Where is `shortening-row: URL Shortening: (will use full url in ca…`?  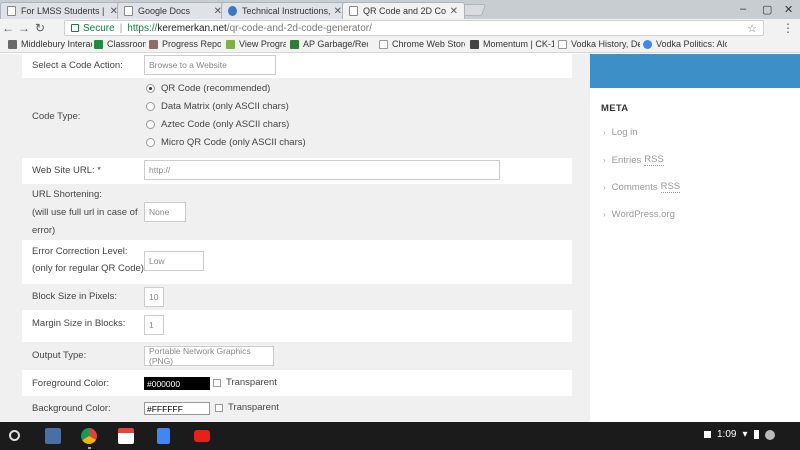 shortening-row: URL Shortening: (will use full url in ca… is located at coordinates (297, 212).